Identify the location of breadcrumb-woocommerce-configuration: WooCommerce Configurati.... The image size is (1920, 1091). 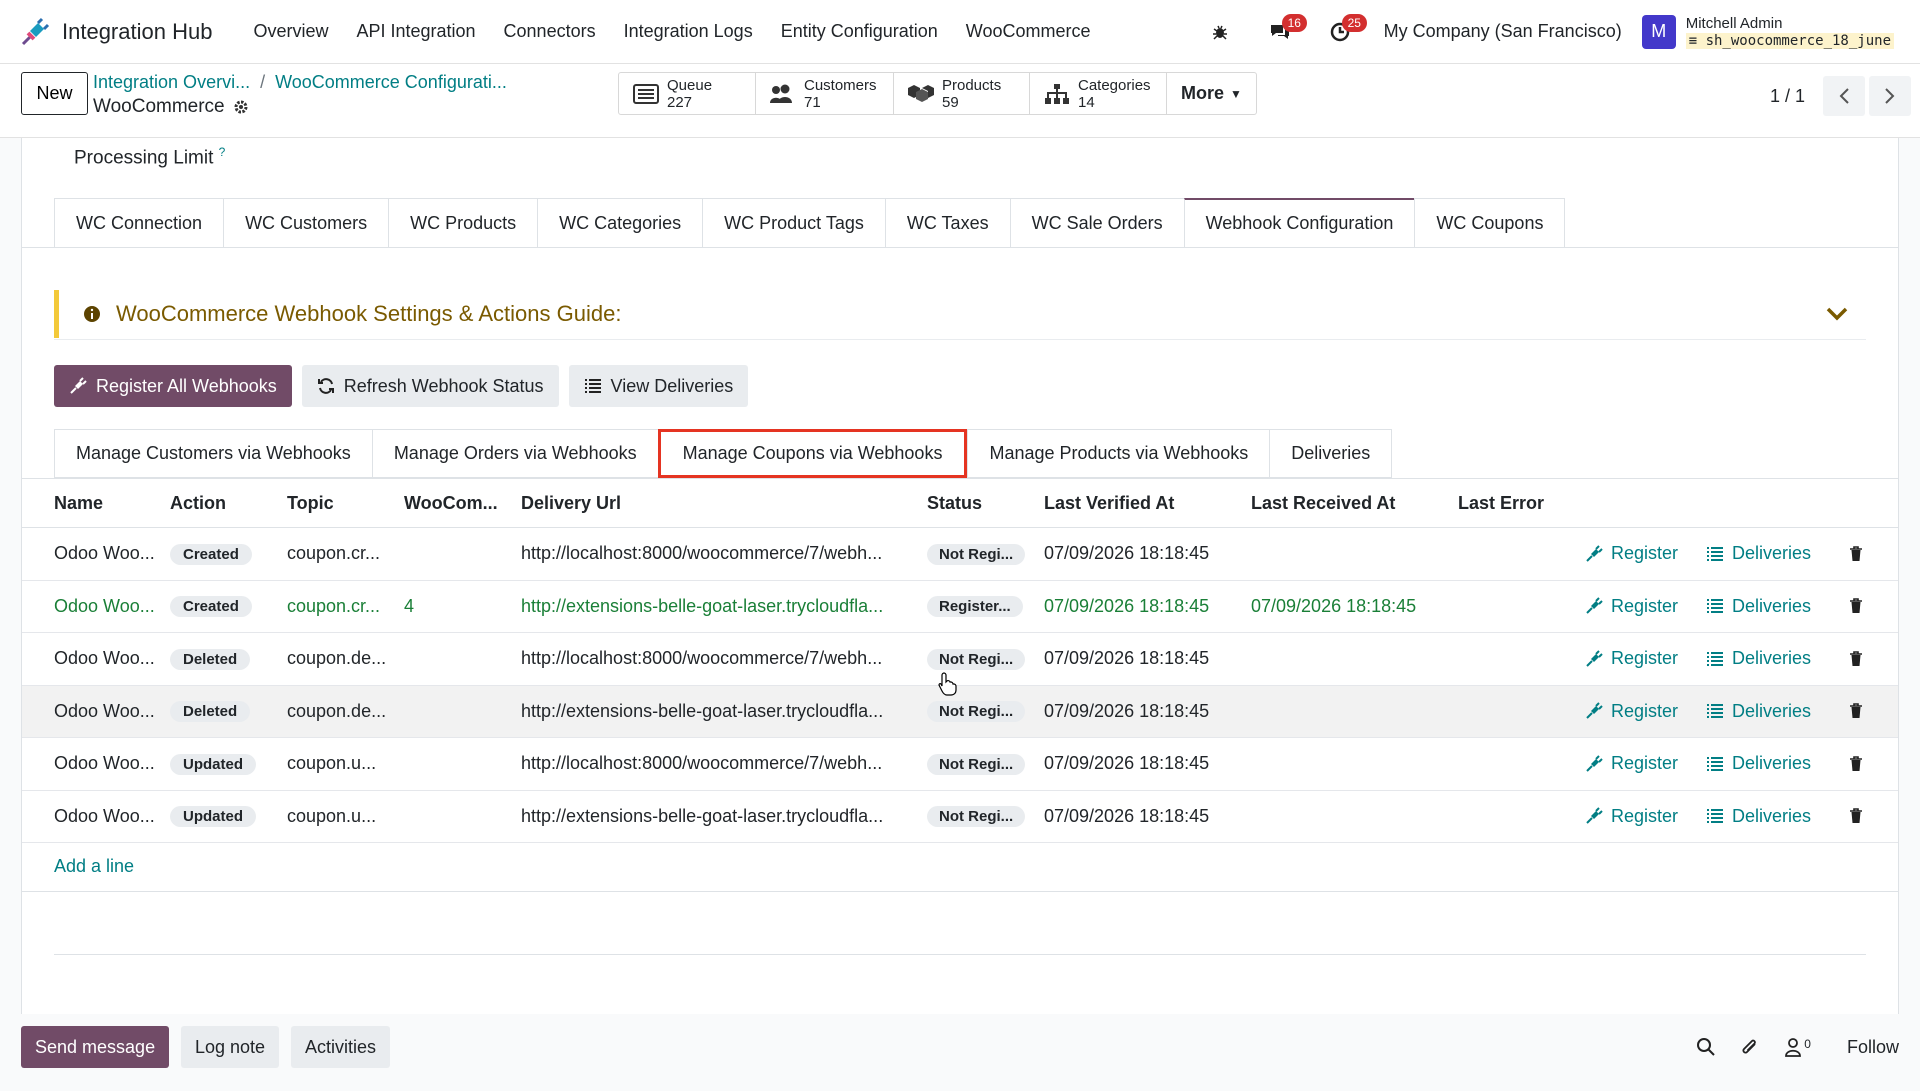
(391, 82).